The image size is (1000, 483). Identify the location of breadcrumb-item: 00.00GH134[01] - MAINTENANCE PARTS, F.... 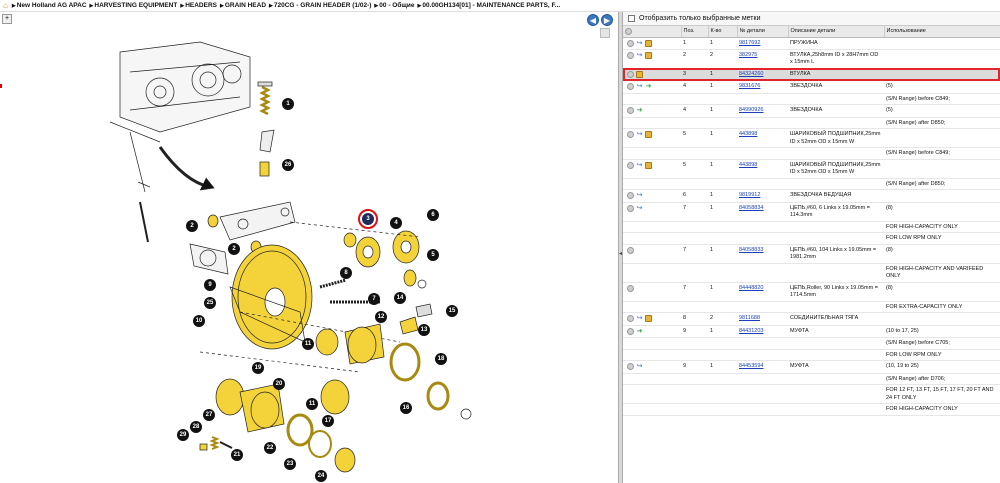
(491, 5).